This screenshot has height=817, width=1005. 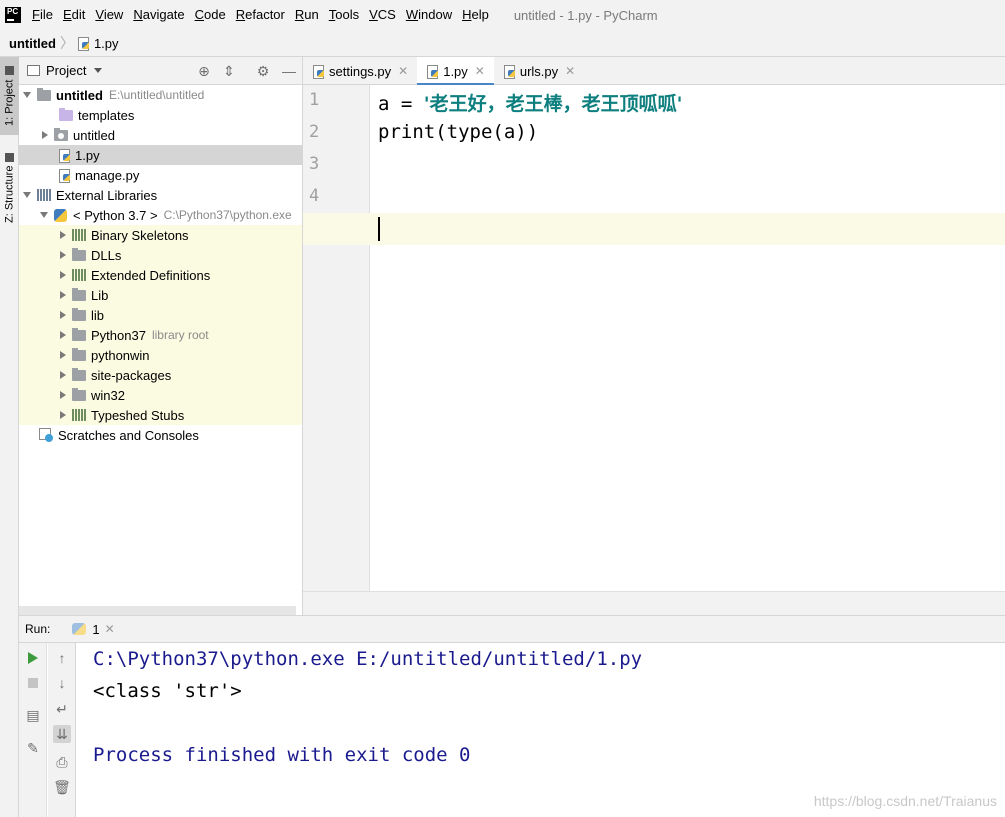 What do you see at coordinates (9, 102) in the screenshot?
I see `tool-tab-project-label: 1: Project` at bounding box center [9, 102].